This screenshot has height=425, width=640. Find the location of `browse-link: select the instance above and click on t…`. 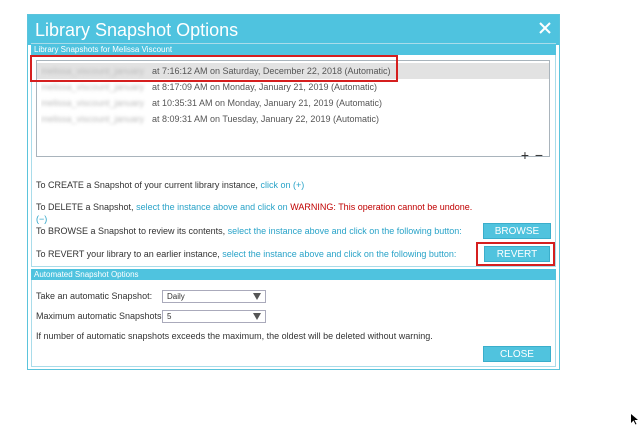

browse-link: select the instance above and click on t… is located at coordinates (345, 231).